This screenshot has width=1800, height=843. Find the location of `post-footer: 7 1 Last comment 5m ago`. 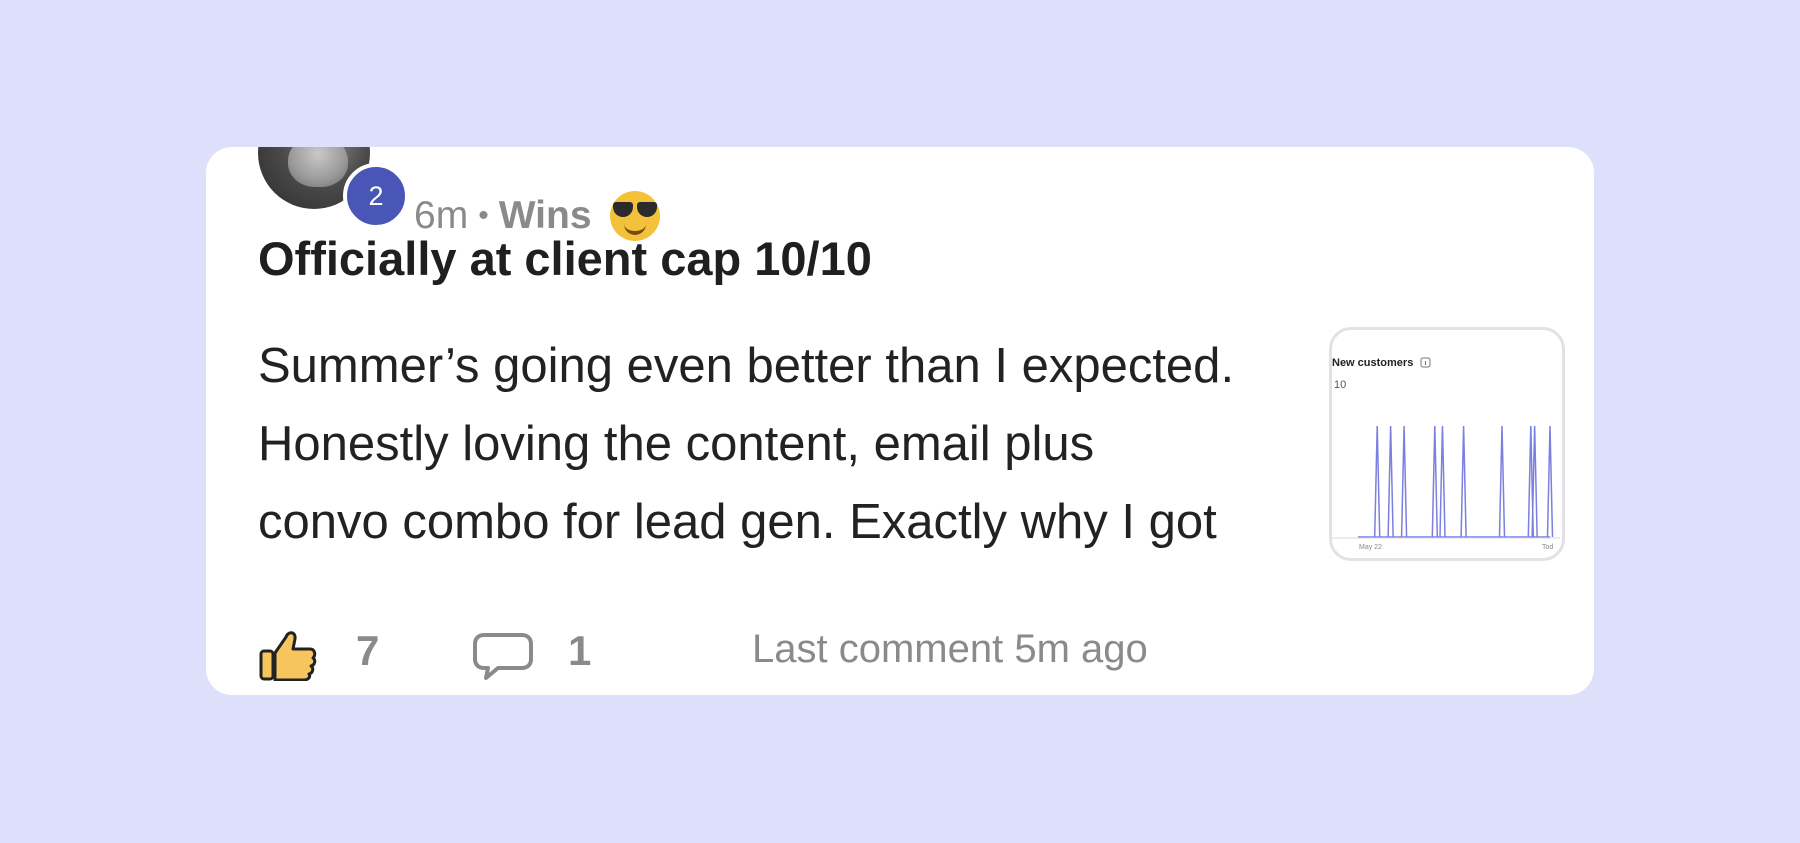

post-footer: 7 1 Last comment 5m ago is located at coordinates (758, 651).